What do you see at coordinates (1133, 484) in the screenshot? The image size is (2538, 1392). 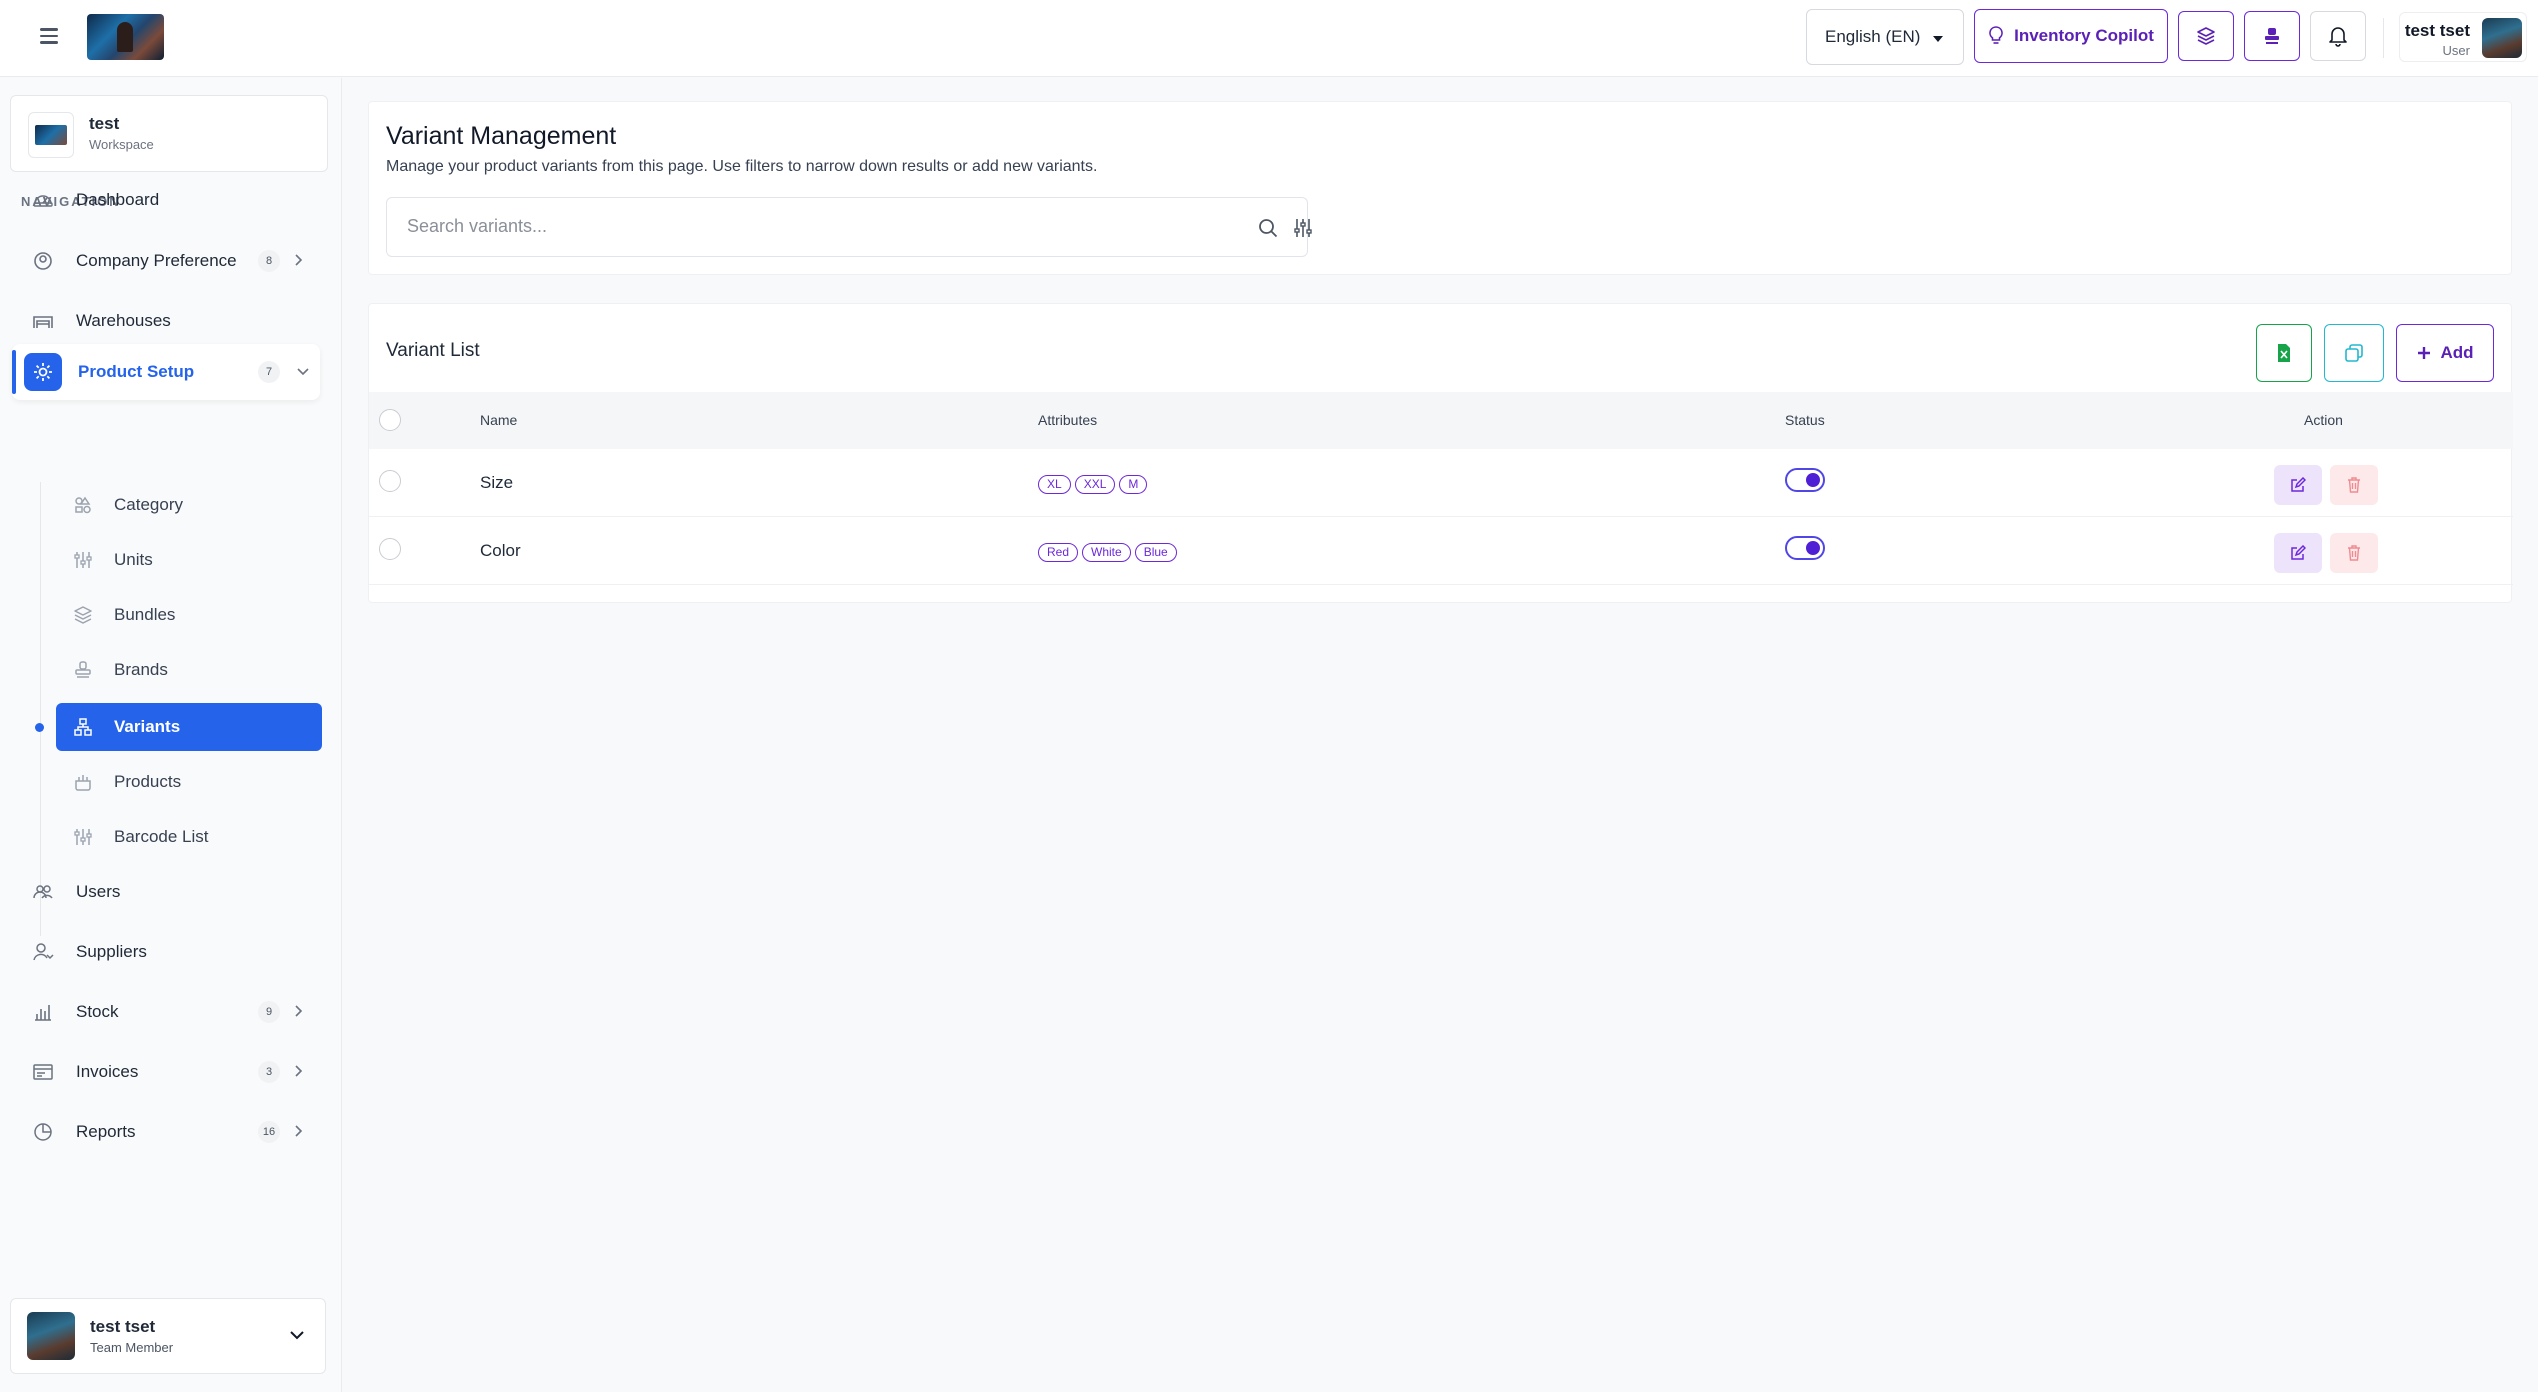 I see `attribute-tag: M` at bounding box center [1133, 484].